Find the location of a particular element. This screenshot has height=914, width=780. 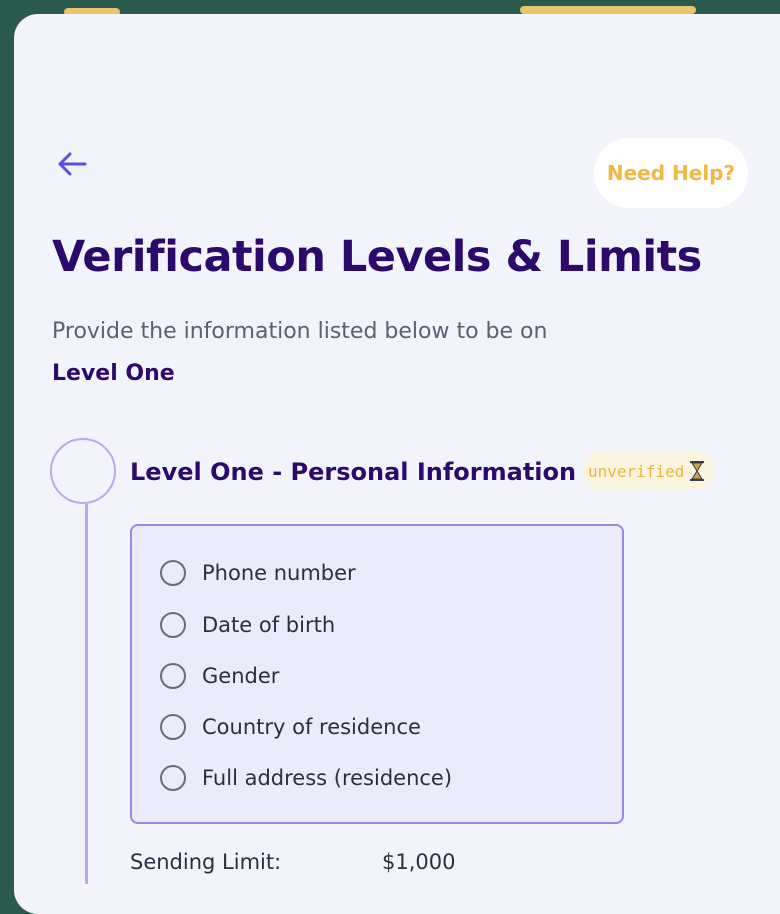

decorative-streak is located at coordinates (608, 10).